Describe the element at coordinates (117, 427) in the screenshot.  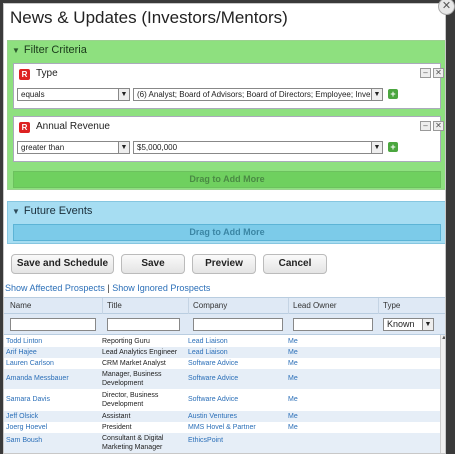
I see `row-title: President` at that location.